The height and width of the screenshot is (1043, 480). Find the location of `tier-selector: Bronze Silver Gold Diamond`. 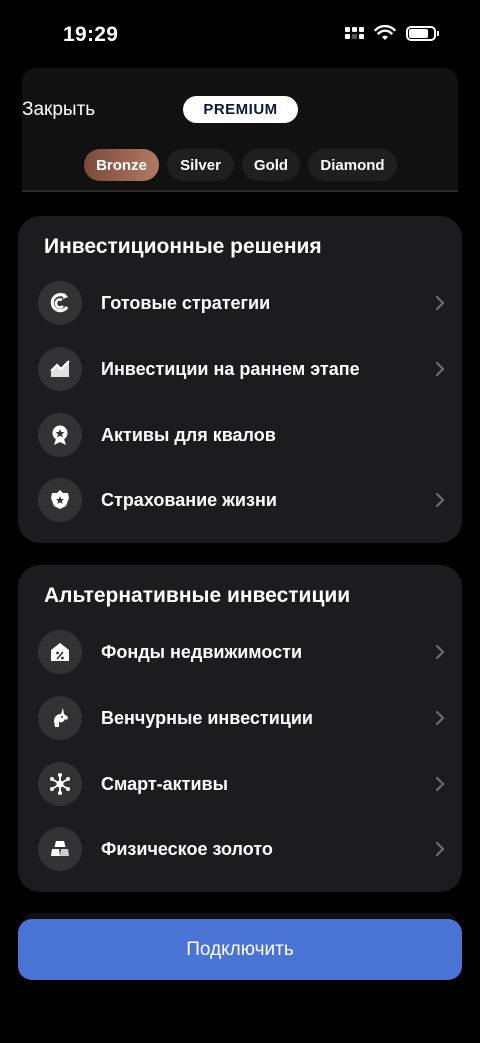

tier-selector: Bronze Silver Gold Diamond is located at coordinates (240, 165).